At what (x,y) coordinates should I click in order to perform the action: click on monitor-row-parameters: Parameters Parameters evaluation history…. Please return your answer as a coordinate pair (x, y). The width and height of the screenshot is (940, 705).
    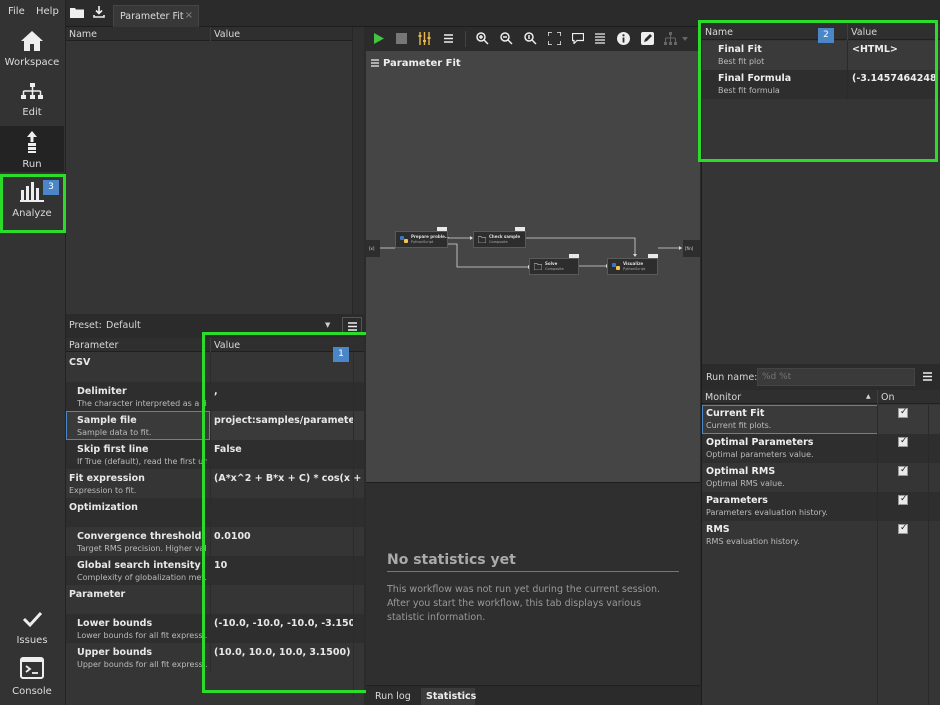
    Looking at the image, I should click on (821, 506).